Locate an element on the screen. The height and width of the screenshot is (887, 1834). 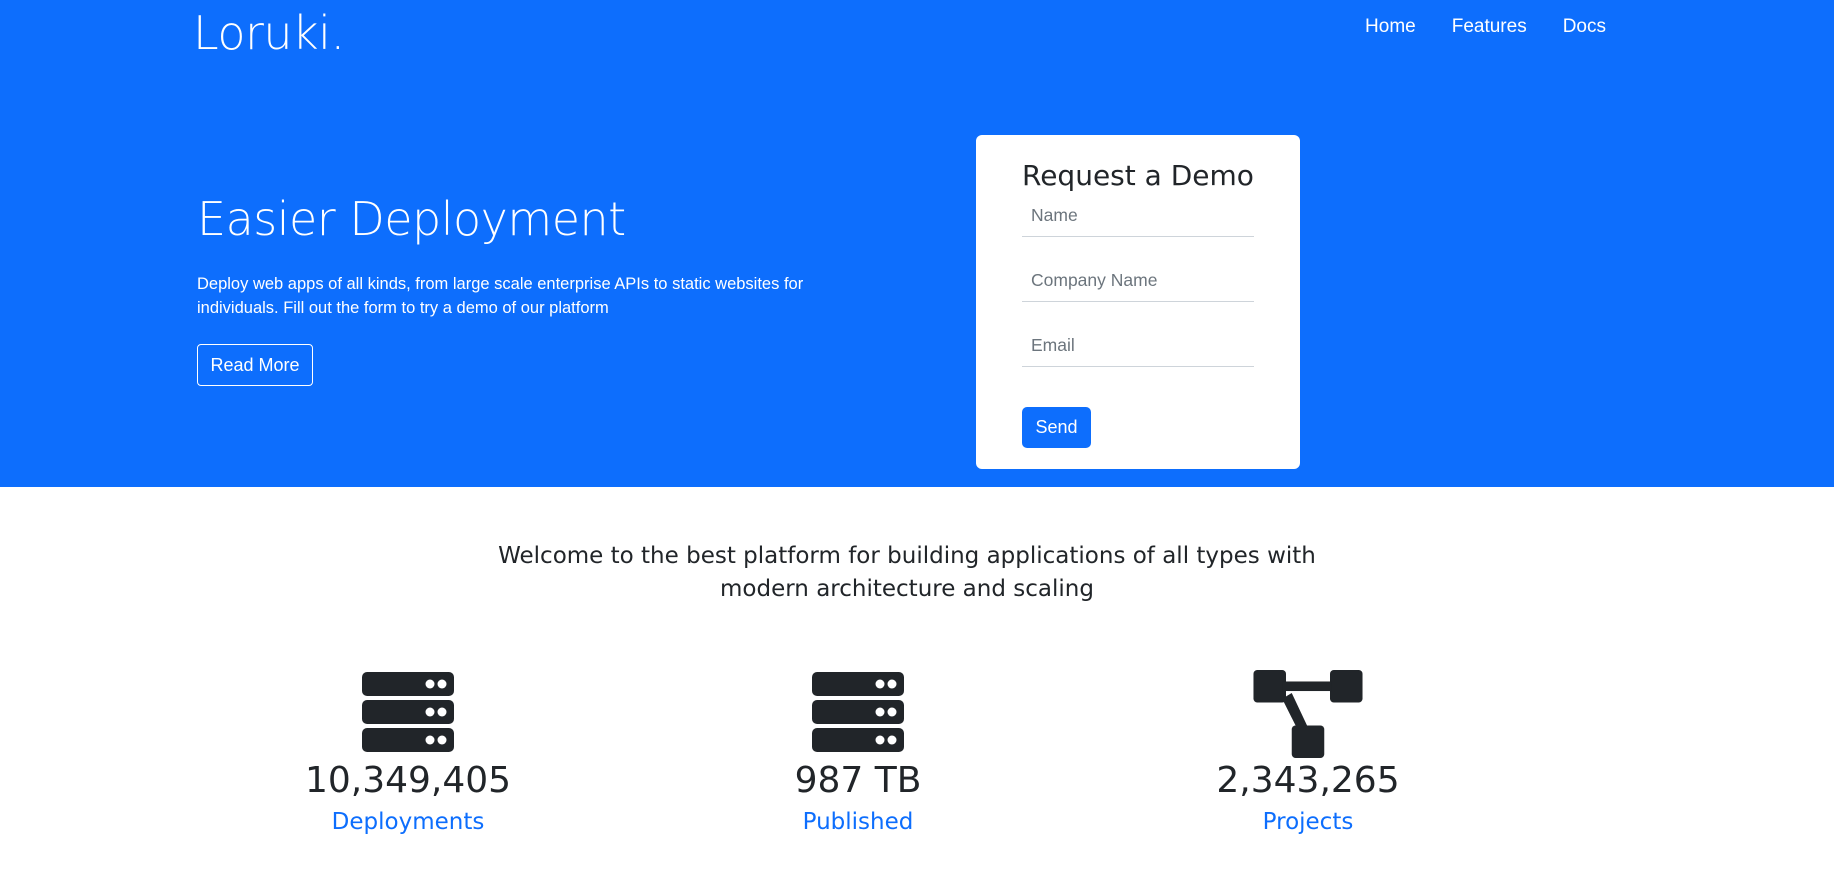
welcome-line-2: modern architecture and scaling is located at coordinates (907, 589).